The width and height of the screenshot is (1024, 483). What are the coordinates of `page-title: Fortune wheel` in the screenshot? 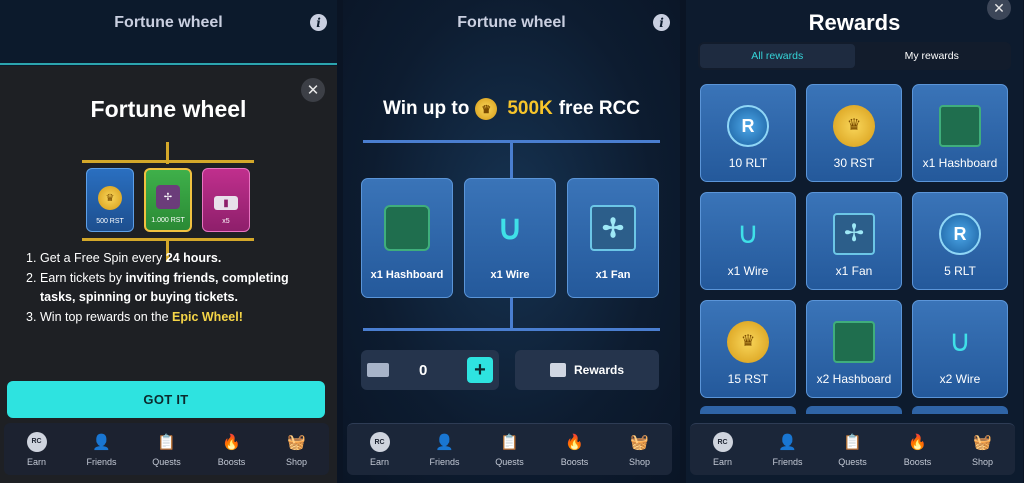 It's located at (511, 22).